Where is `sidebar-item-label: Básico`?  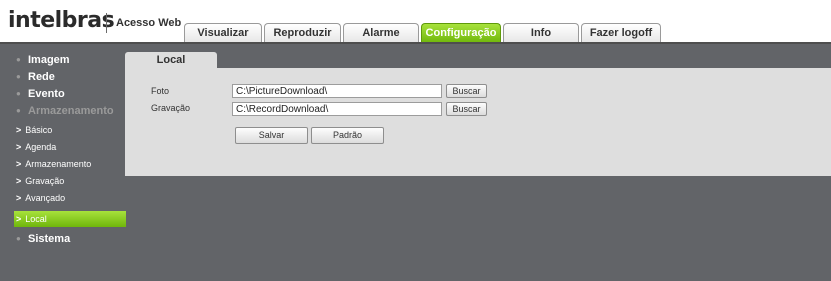 sidebar-item-label: Básico is located at coordinates (39, 130).